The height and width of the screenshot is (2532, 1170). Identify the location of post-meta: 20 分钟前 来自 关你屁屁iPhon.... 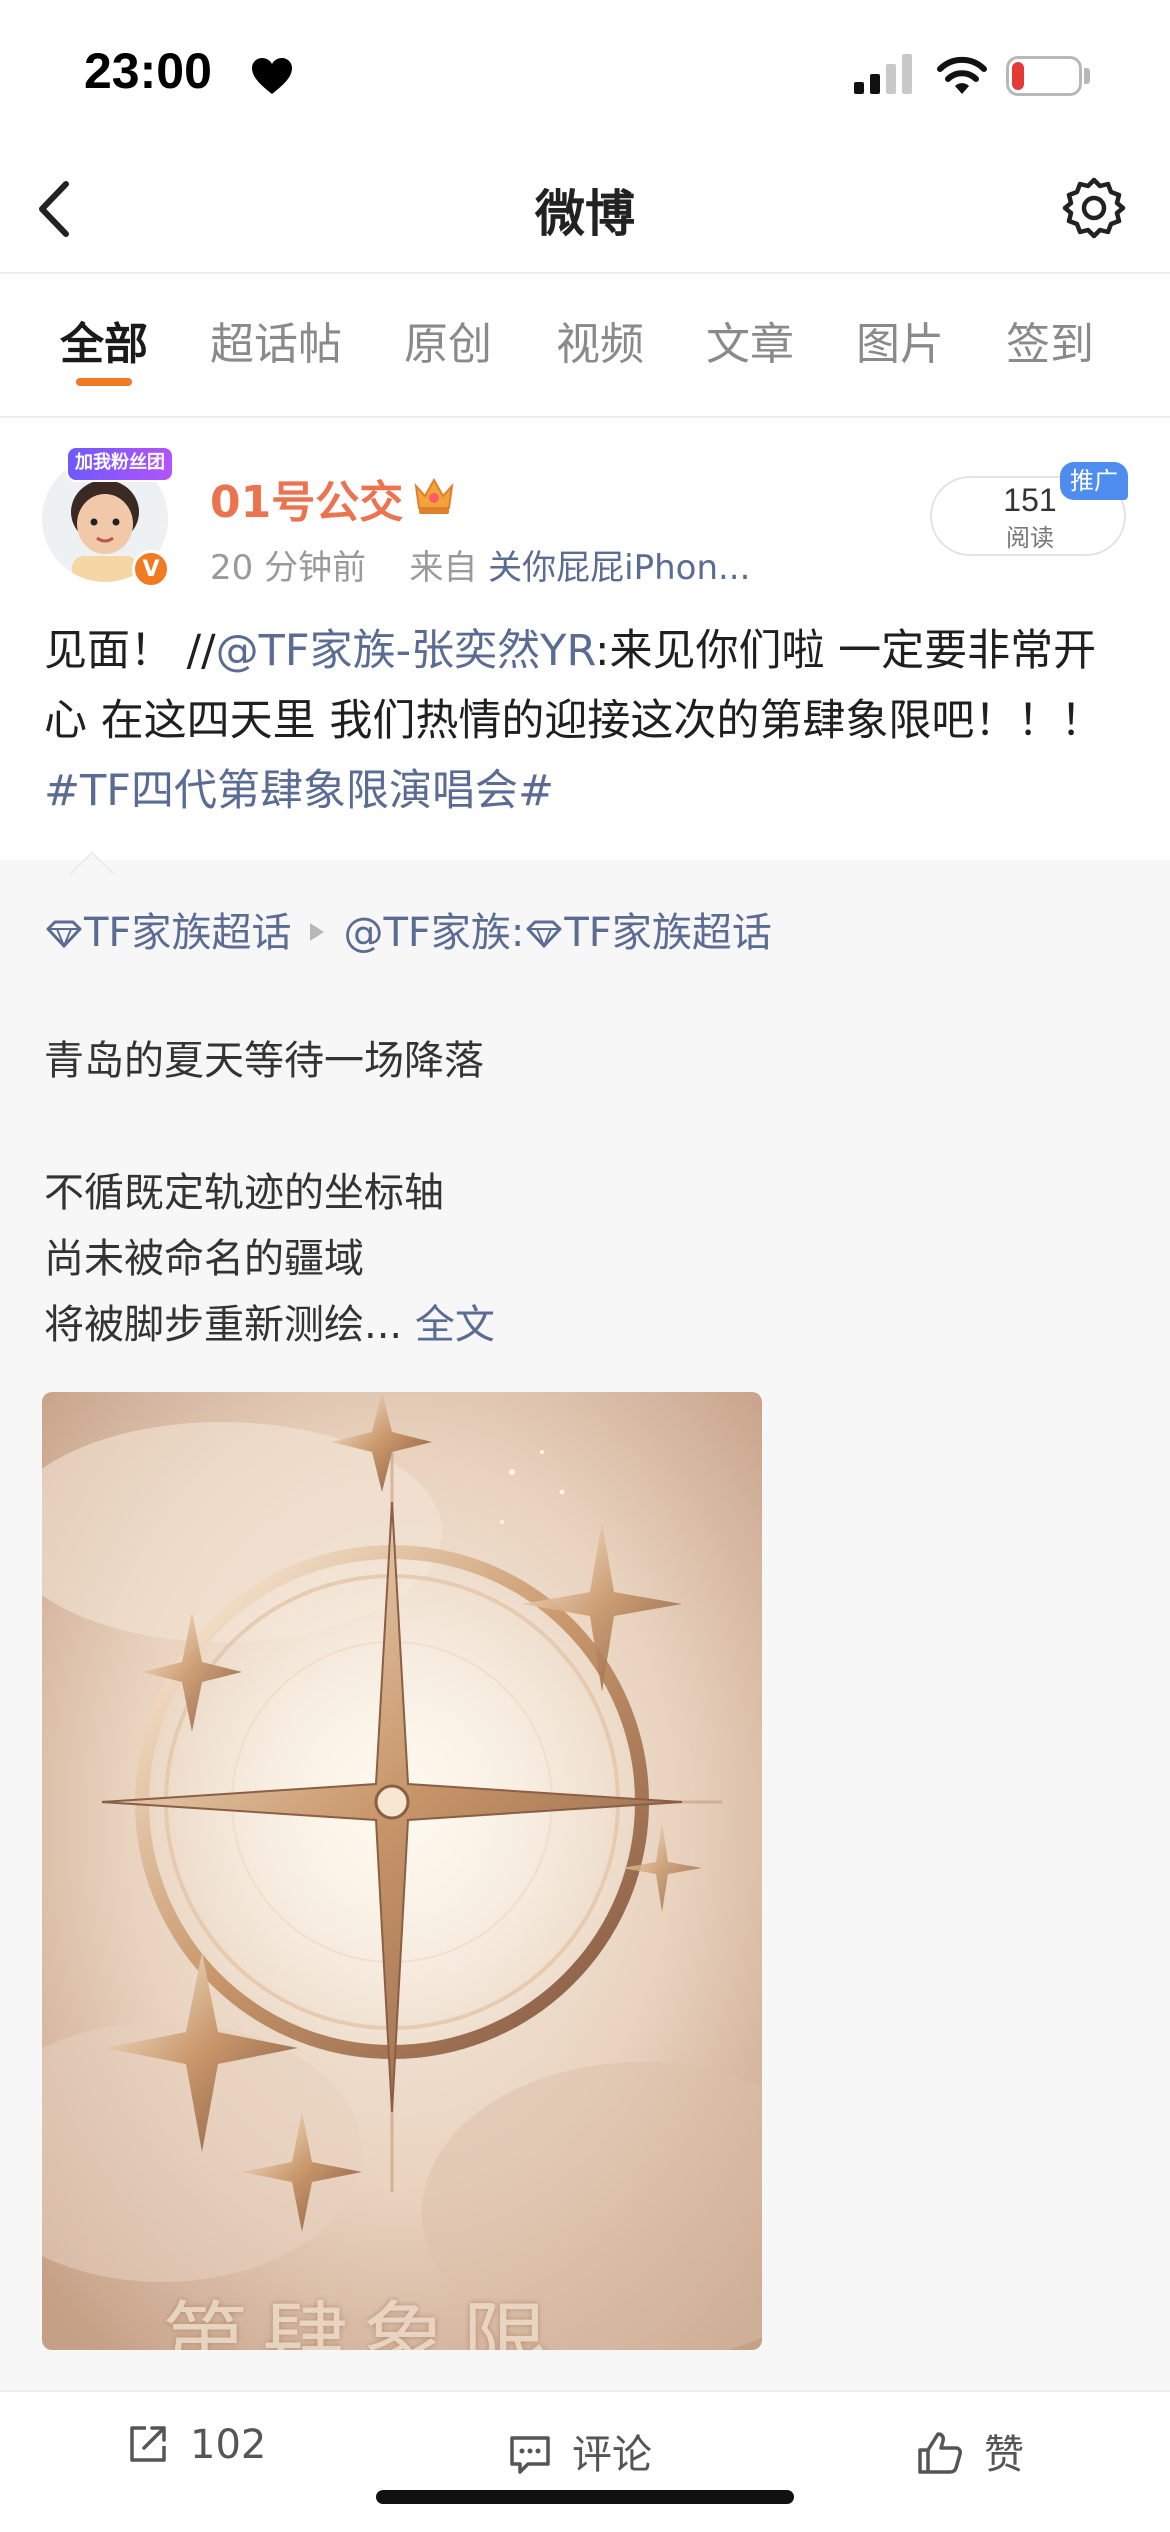
(480, 564).